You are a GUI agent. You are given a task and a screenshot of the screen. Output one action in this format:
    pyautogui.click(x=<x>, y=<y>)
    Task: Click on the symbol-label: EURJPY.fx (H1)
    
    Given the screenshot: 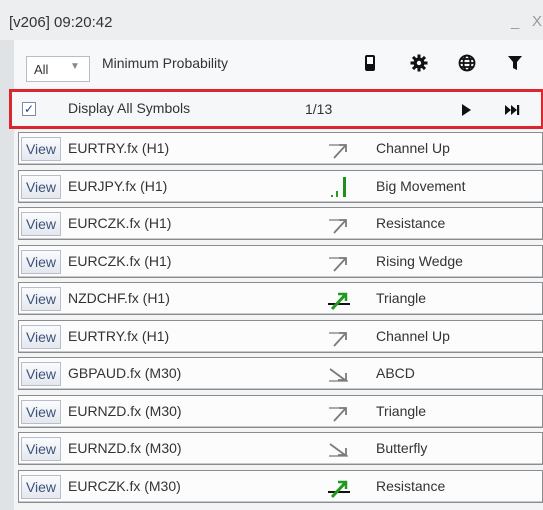 What is the action you would take?
    pyautogui.click(x=118, y=185)
    